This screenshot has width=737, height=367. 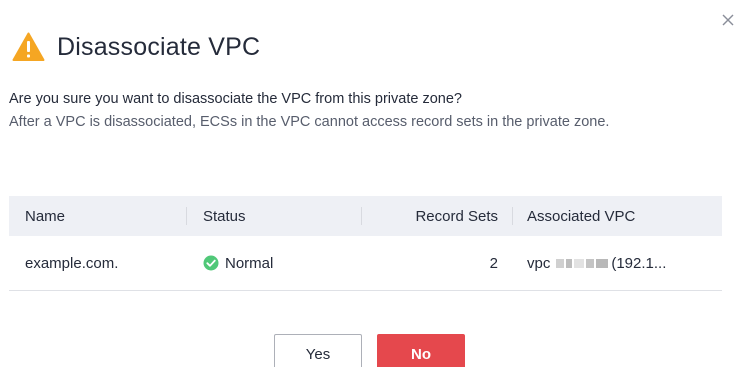 What do you see at coordinates (365, 216) in the screenshot?
I see `table-header-row: Name Status Record Sets Associated VPC` at bounding box center [365, 216].